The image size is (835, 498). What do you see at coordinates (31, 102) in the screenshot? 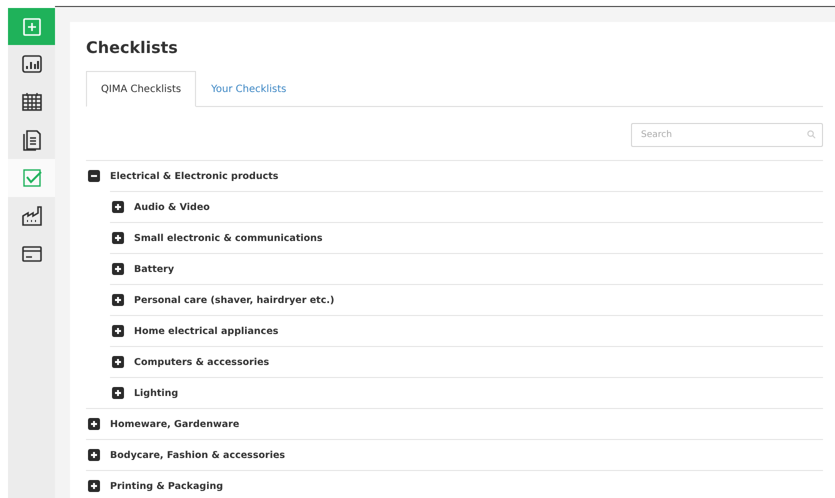
I see `calendar-icon` at bounding box center [31, 102].